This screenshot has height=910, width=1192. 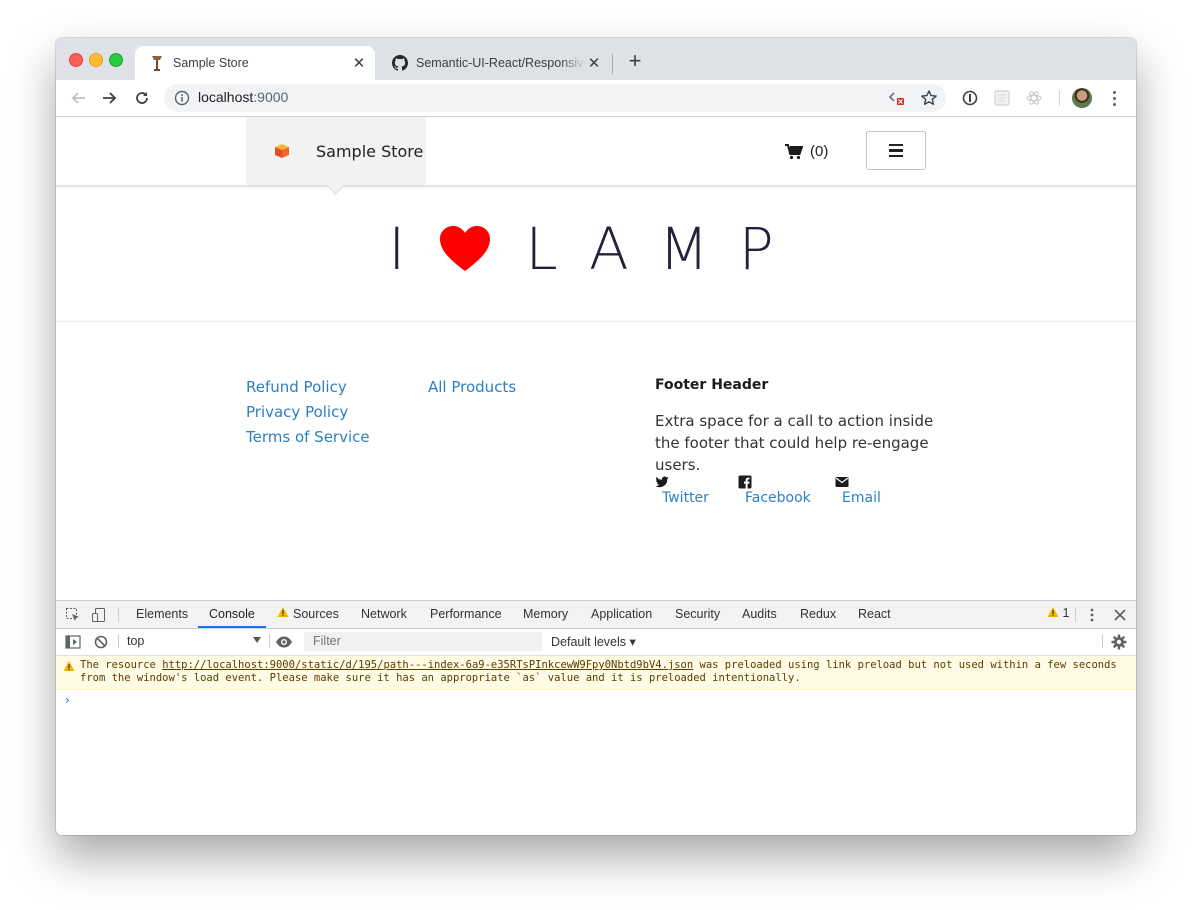 What do you see at coordinates (712, 385) in the screenshot?
I see `footer-header: Footer Header` at bounding box center [712, 385].